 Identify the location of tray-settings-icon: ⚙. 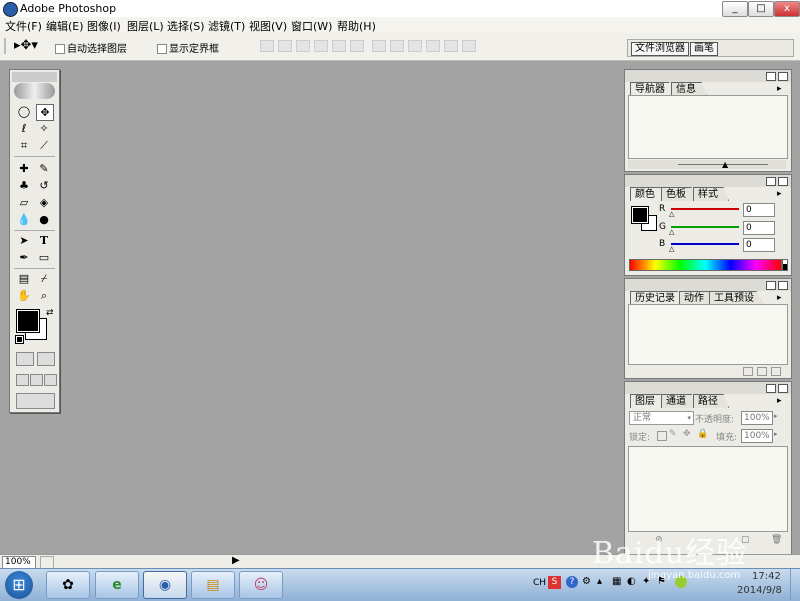
(586, 581).